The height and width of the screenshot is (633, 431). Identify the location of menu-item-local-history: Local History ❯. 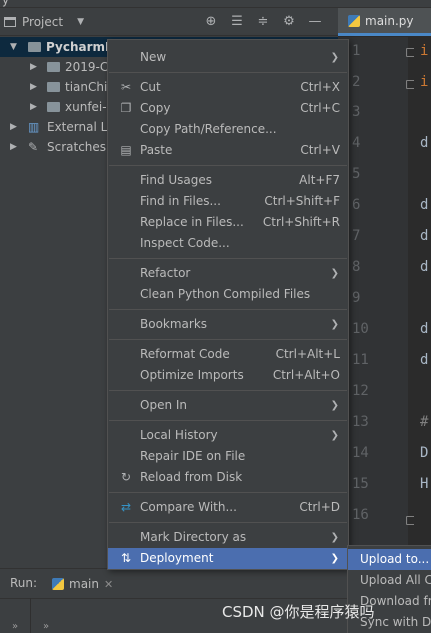
(228, 435).